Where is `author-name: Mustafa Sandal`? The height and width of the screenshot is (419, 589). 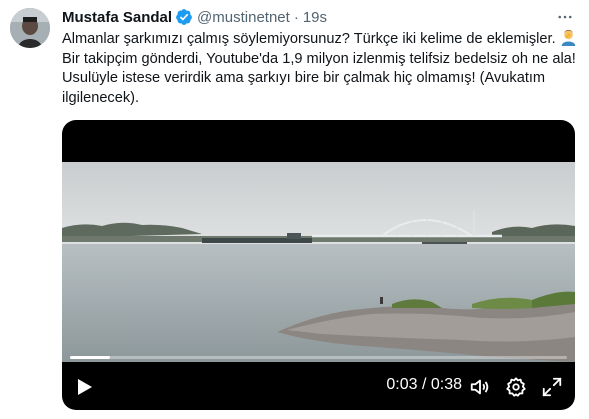 author-name: Mustafa Sandal is located at coordinates (117, 17).